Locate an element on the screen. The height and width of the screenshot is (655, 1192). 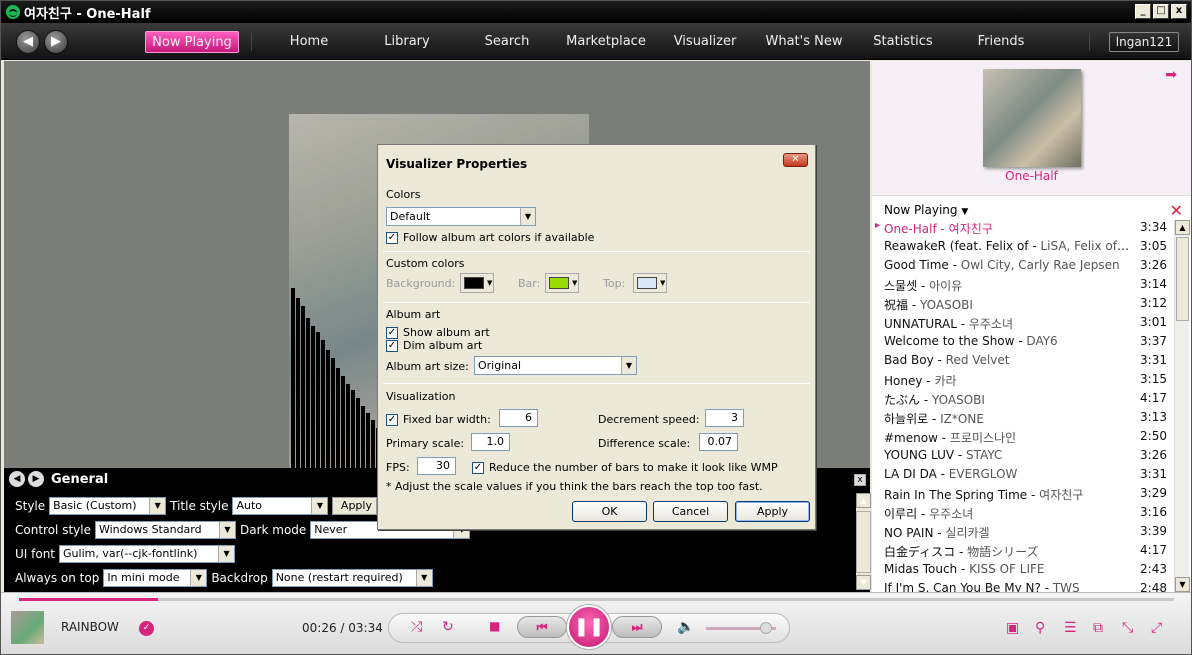
always-on-top-select: In mini mode ▼ is located at coordinates (155, 578).